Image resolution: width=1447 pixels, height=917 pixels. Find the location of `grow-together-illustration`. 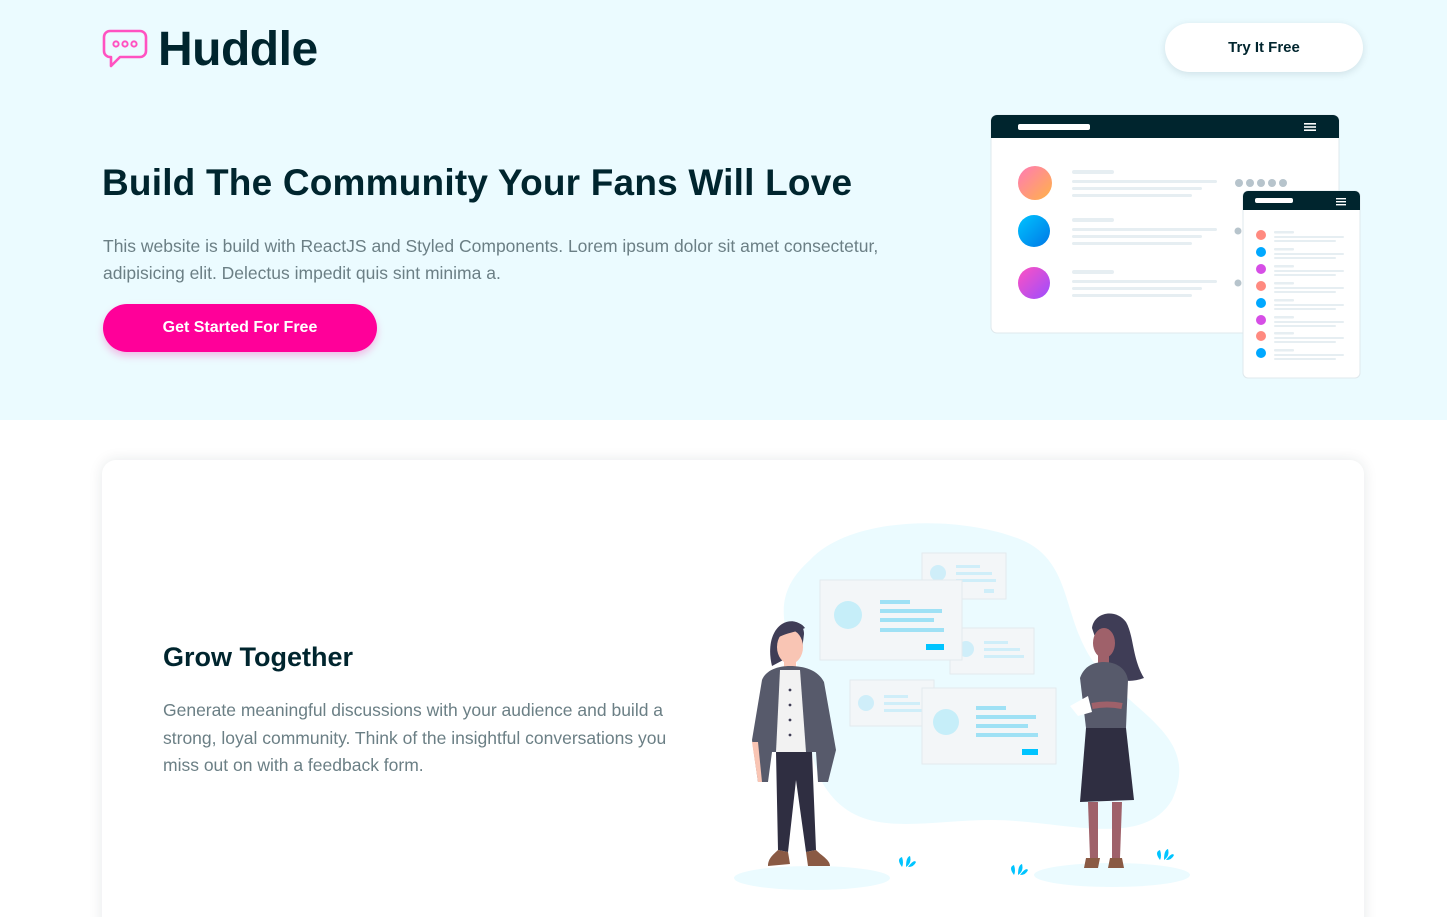

grow-together-illustration is located at coordinates (962, 706).